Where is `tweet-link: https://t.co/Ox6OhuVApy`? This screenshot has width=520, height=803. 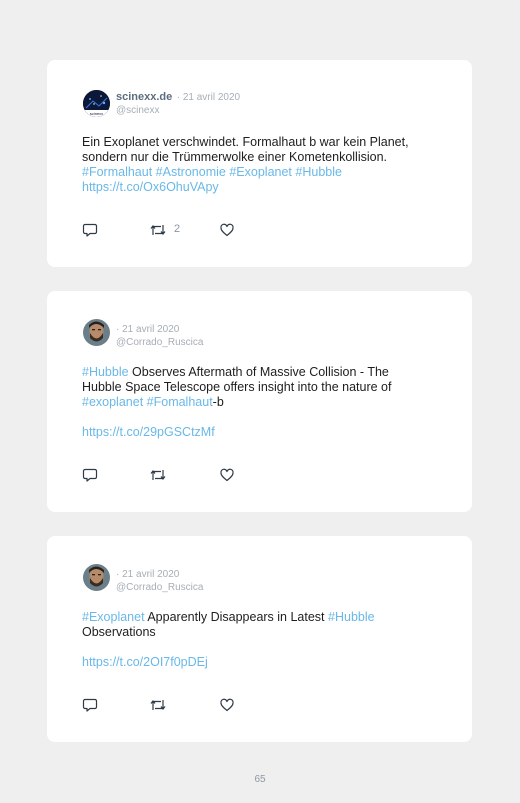 tweet-link: https://t.co/Ox6OhuVApy is located at coordinates (262, 187).